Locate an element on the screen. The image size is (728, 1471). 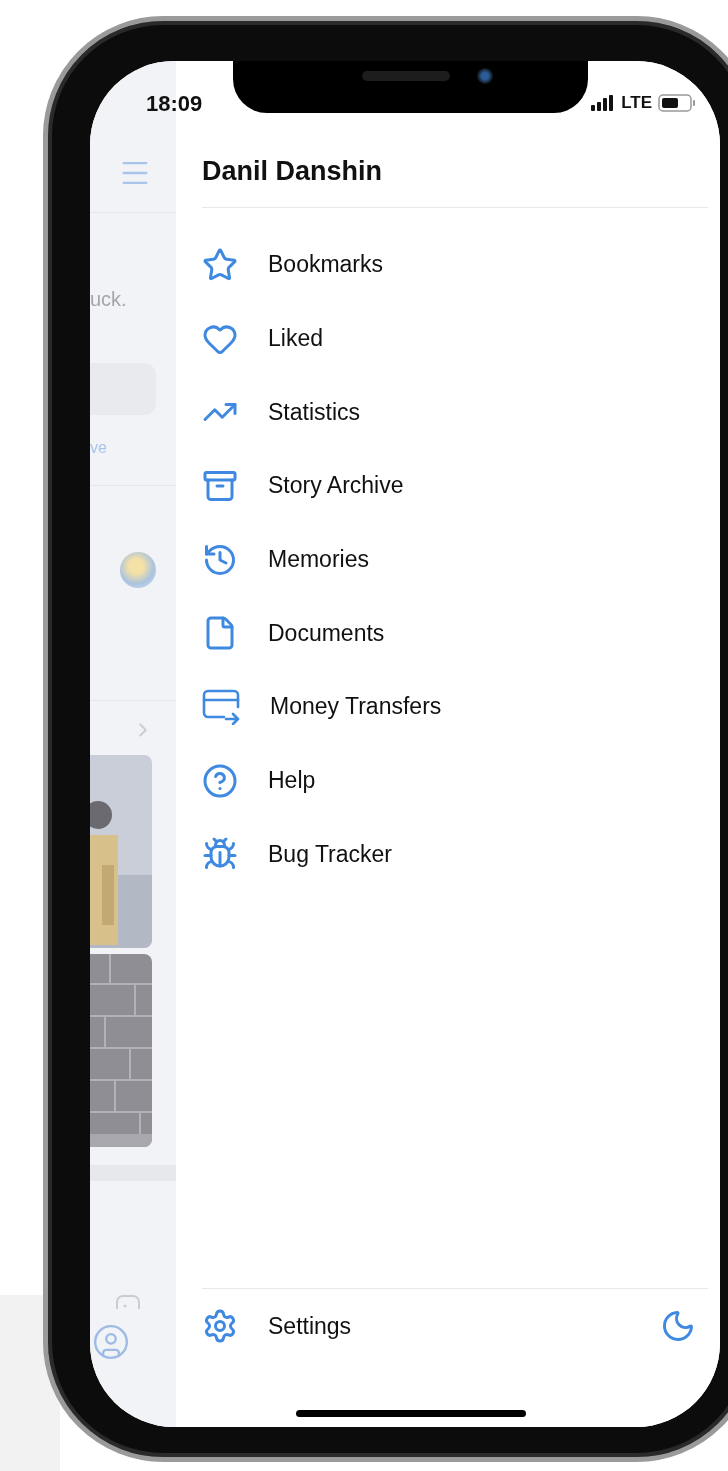
network-label: LTE is located at coordinates (636, 103).